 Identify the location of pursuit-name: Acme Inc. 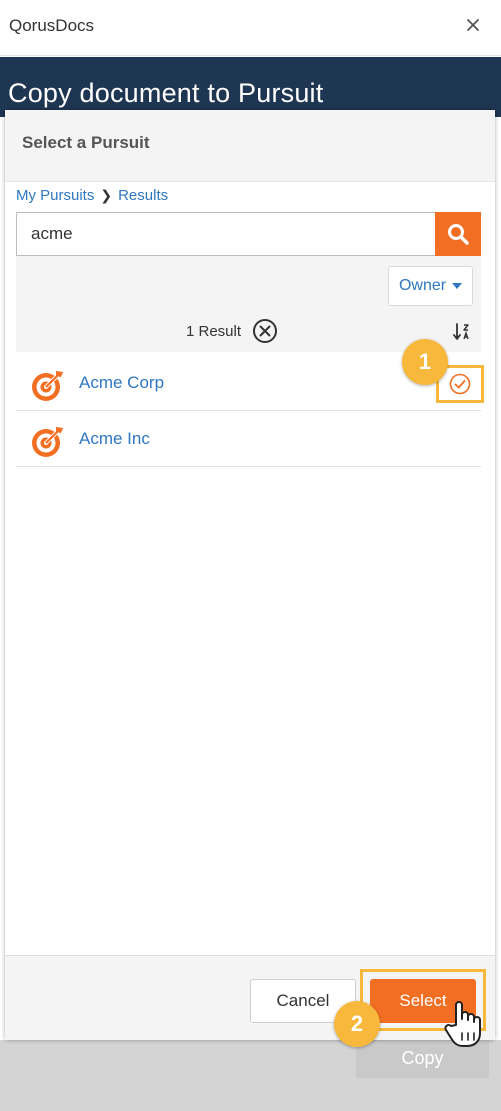
(114, 438).